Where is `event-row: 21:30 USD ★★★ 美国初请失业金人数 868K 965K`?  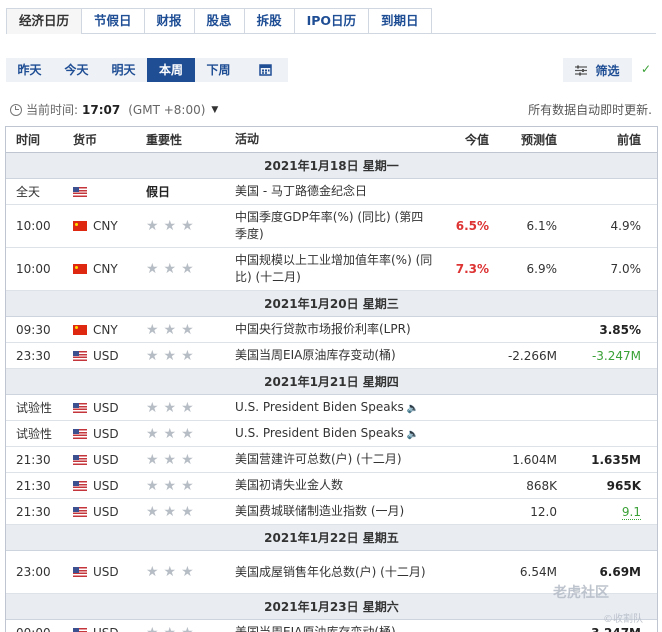
event-row: 21:30 USD ★★★ 美国初请失业金人数 868K 965K is located at coordinates (331, 486).